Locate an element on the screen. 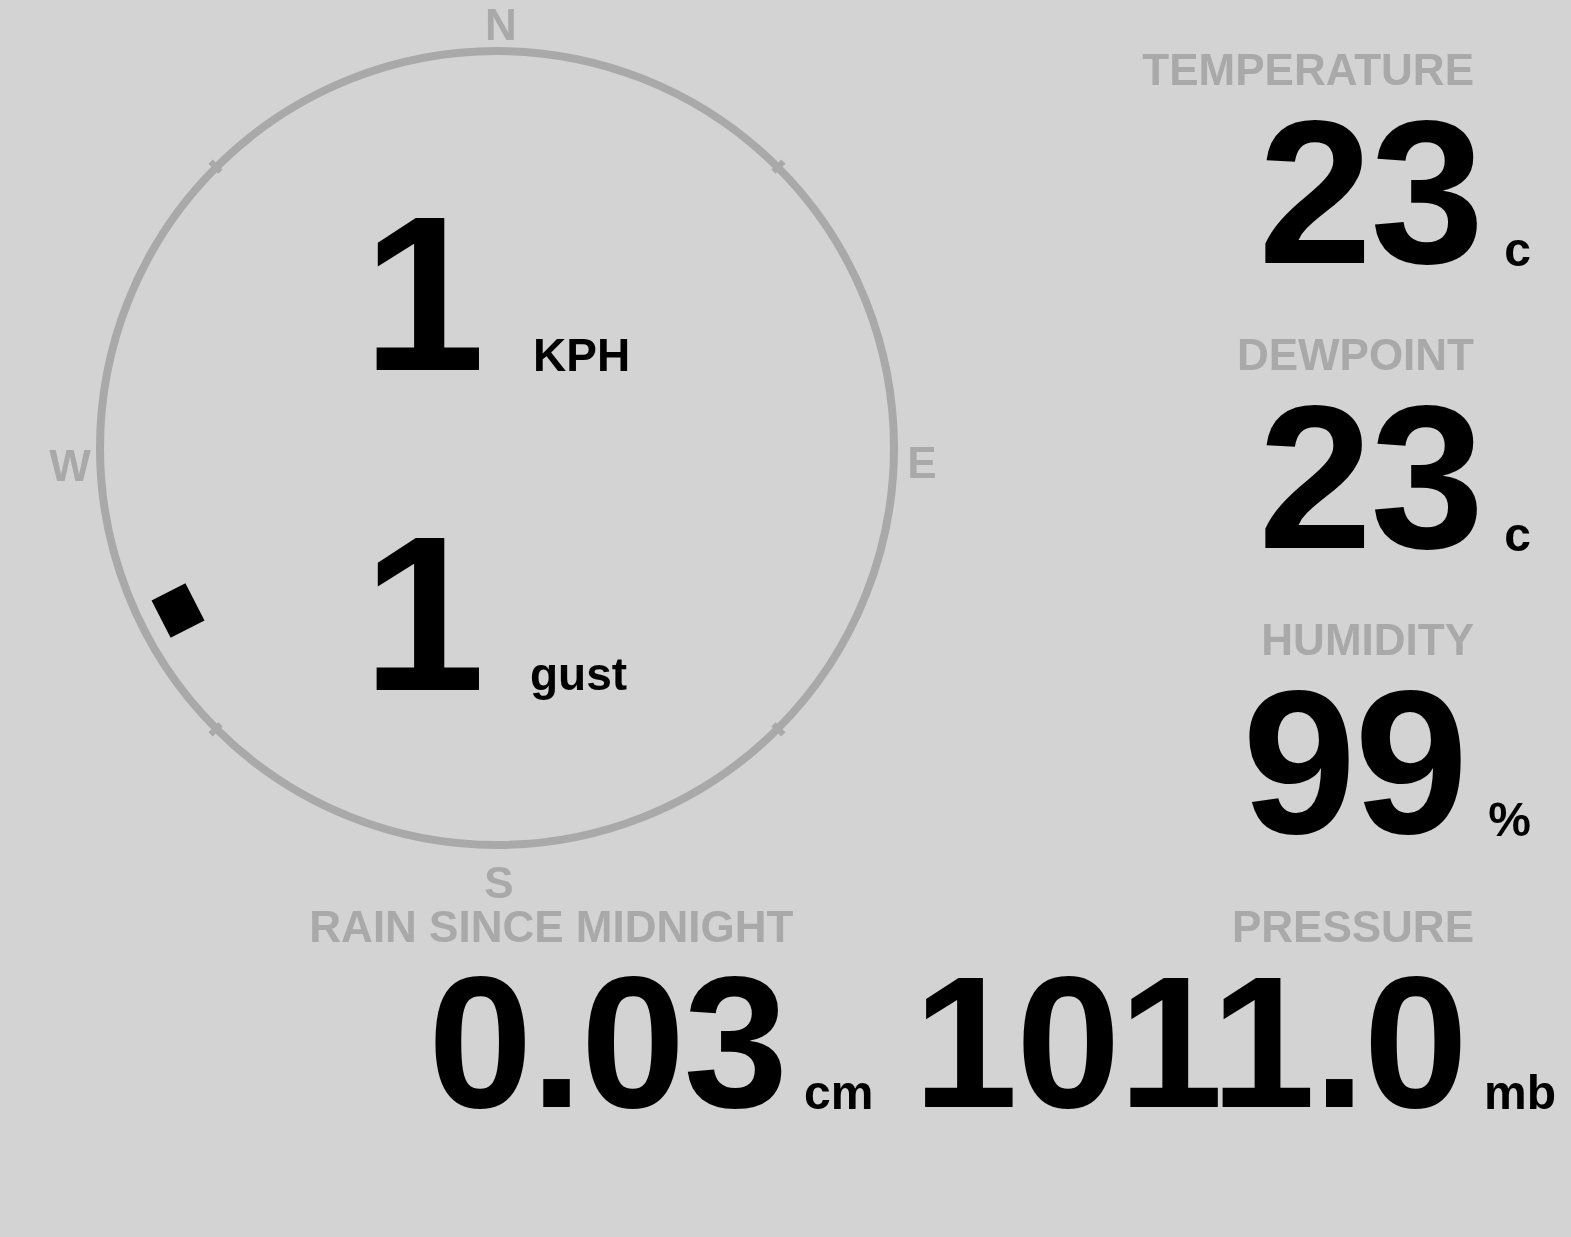 The width and height of the screenshot is (1571, 1237). dewpoint-unit: c is located at coordinates (1517, 535).